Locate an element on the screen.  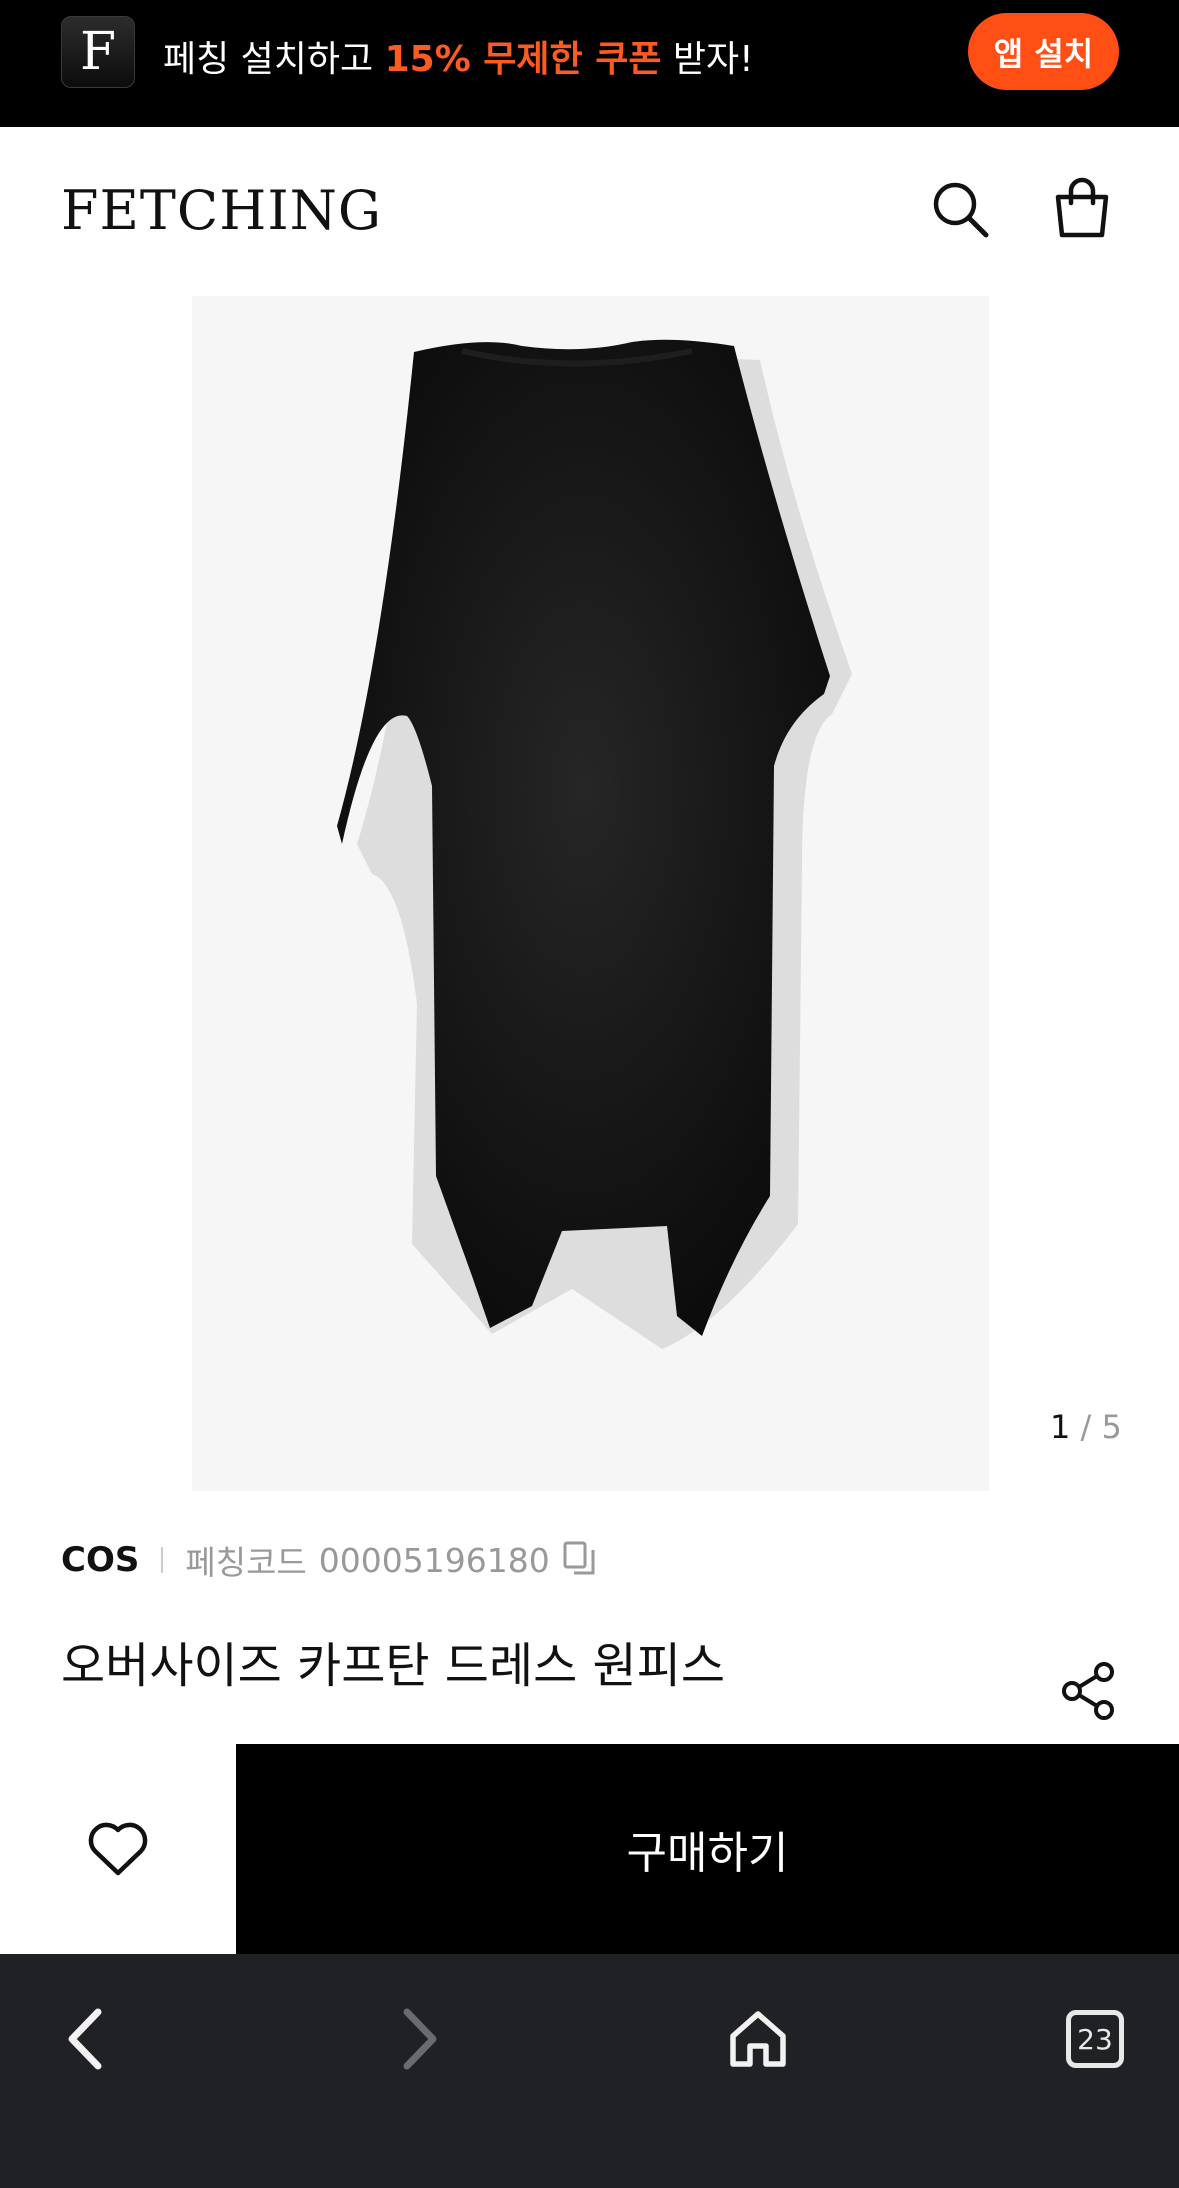
buy-button: 구매하기 is located at coordinates (707, 1849).